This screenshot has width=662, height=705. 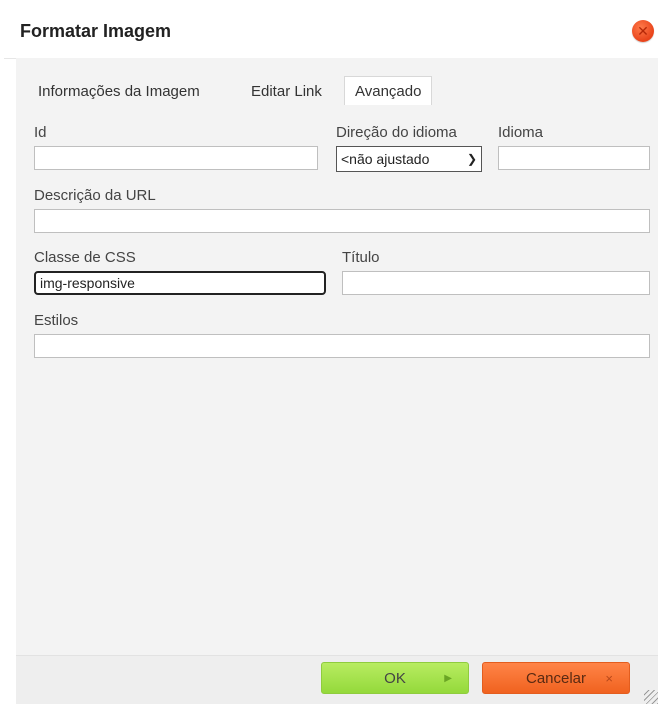 I want to click on resize-grip-icon, so click(x=651, y=697).